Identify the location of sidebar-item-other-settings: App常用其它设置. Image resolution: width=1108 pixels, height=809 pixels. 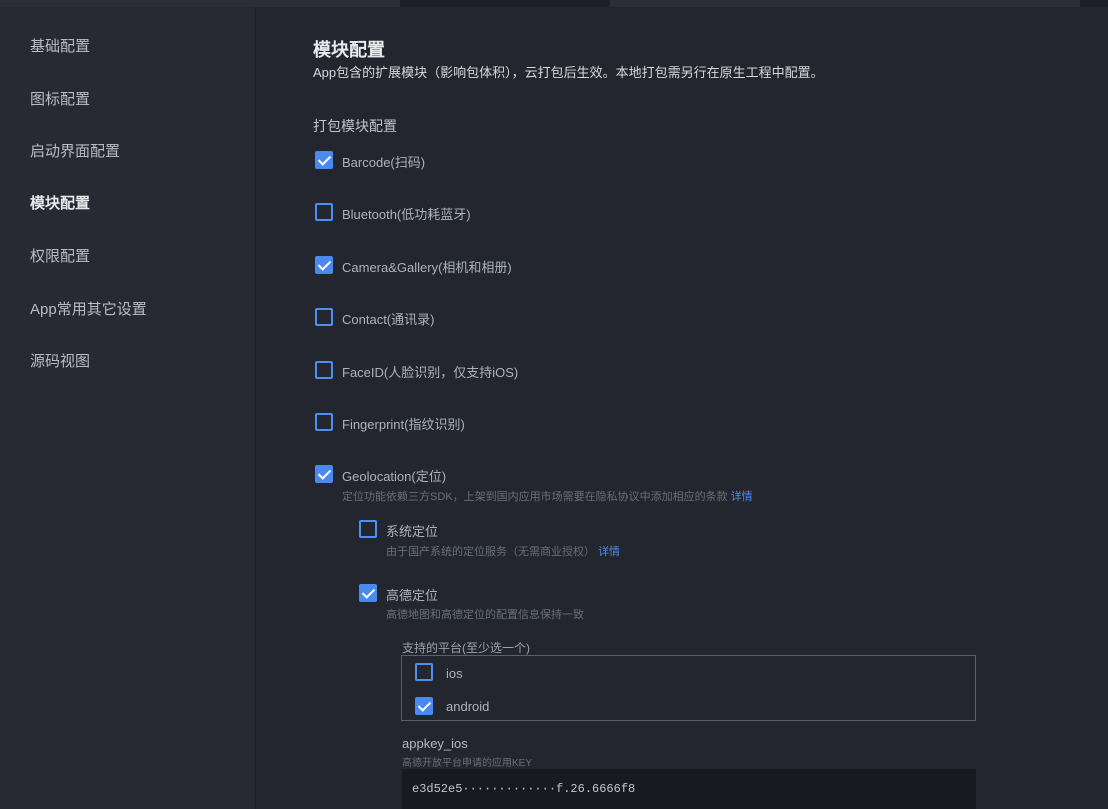
(88, 308).